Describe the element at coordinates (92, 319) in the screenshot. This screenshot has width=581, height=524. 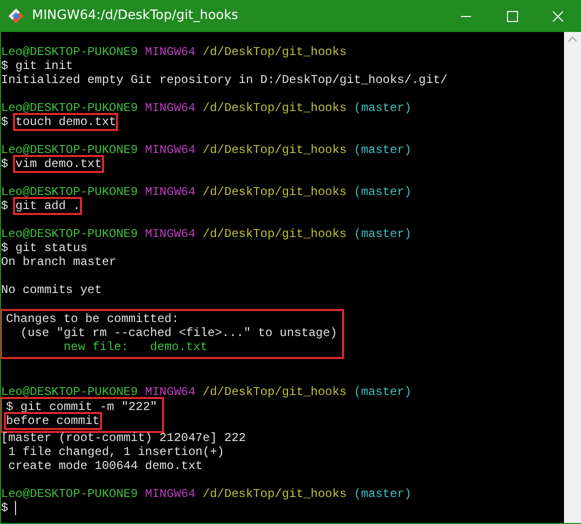
I see `terminal-text: Changes to be committed:` at that location.